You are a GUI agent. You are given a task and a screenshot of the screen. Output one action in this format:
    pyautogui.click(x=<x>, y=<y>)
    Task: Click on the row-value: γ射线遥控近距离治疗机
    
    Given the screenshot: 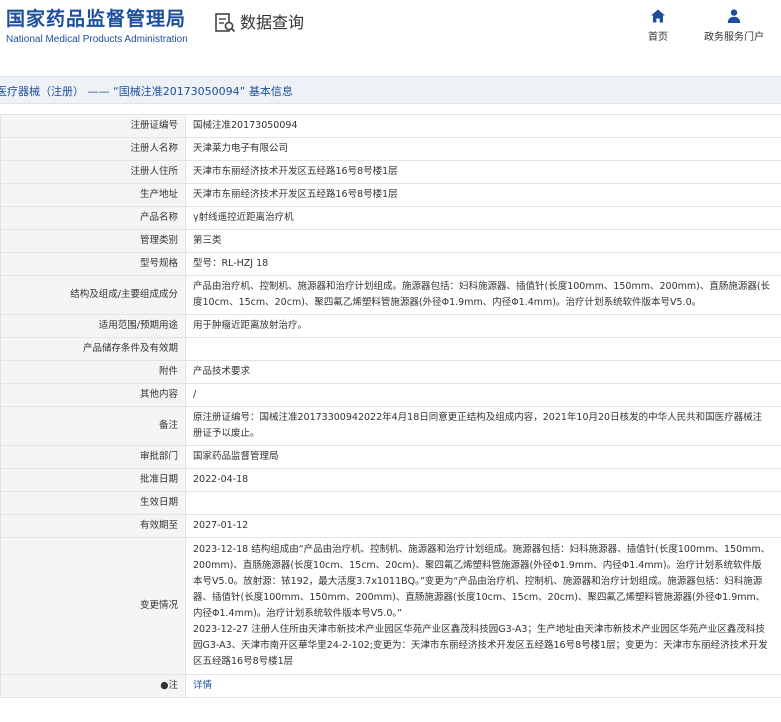 What is the action you would take?
    pyautogui.click(x=483, y=218)
    